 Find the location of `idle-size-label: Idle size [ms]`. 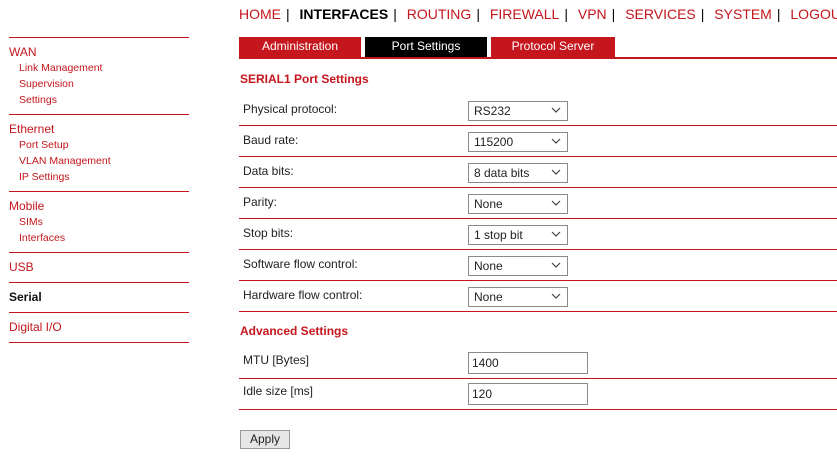

idle-size-label: Idle size [ms] is located at coordinates (278, 391).